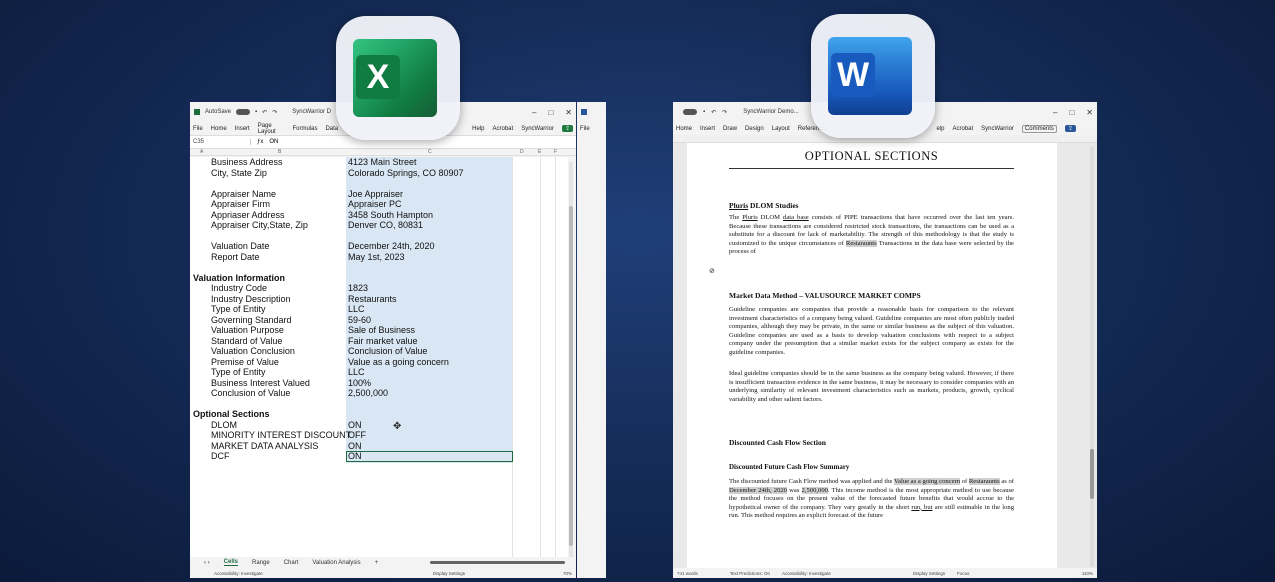  What do you see at coordinates (198, 129) in the screenshot?
I see `tab-file: File` at bounding box center [198, 129].